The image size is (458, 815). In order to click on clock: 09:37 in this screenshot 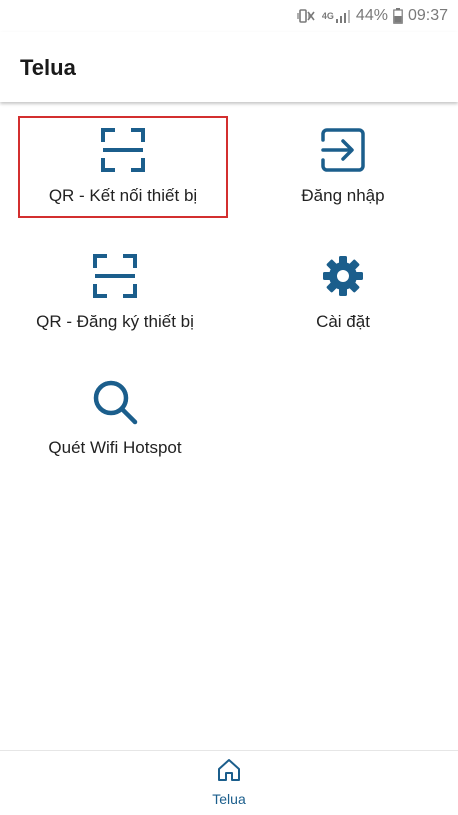, I will do `click(427, 15)`.